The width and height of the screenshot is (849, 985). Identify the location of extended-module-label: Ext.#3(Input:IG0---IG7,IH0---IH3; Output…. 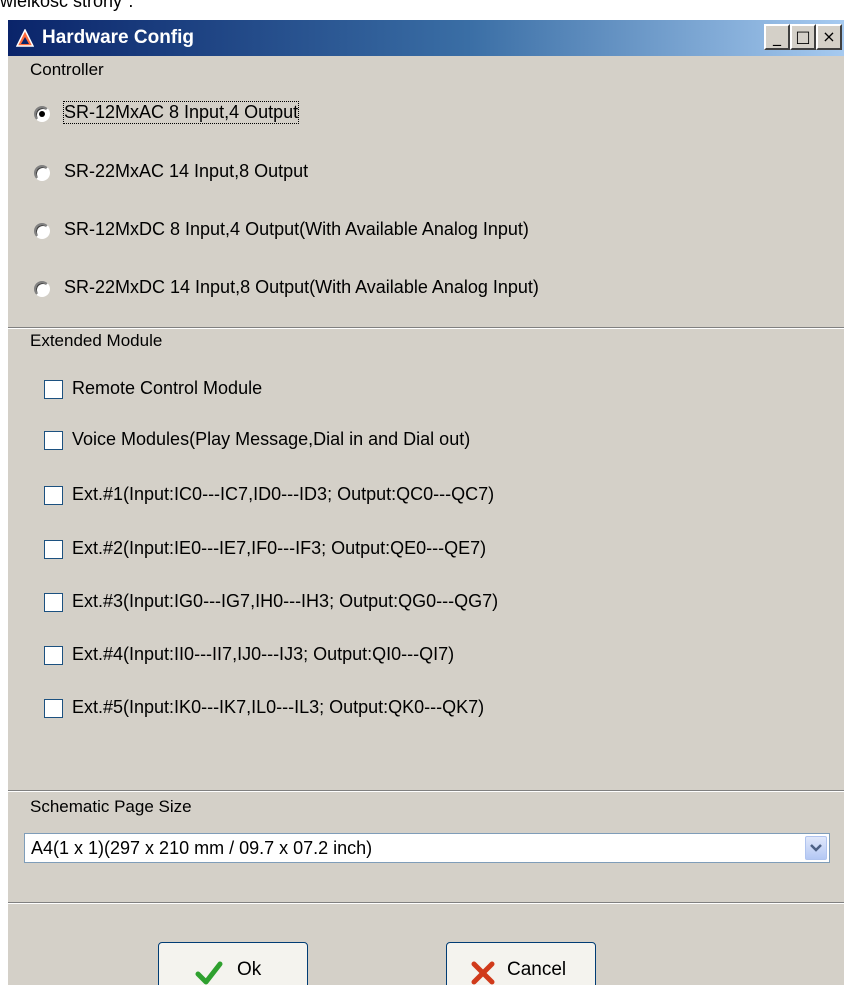
(285, 601).